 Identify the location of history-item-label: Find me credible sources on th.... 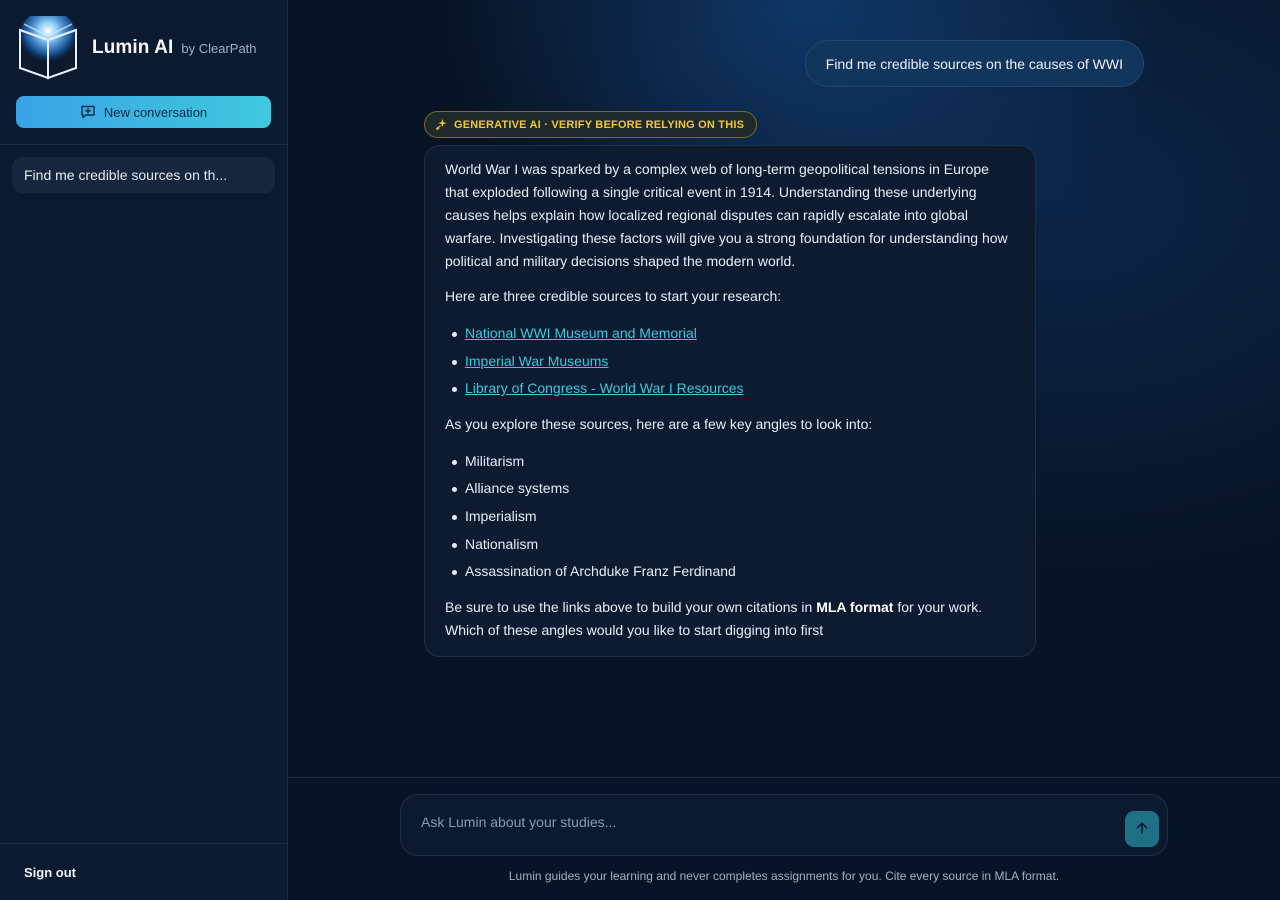
(126, 175).